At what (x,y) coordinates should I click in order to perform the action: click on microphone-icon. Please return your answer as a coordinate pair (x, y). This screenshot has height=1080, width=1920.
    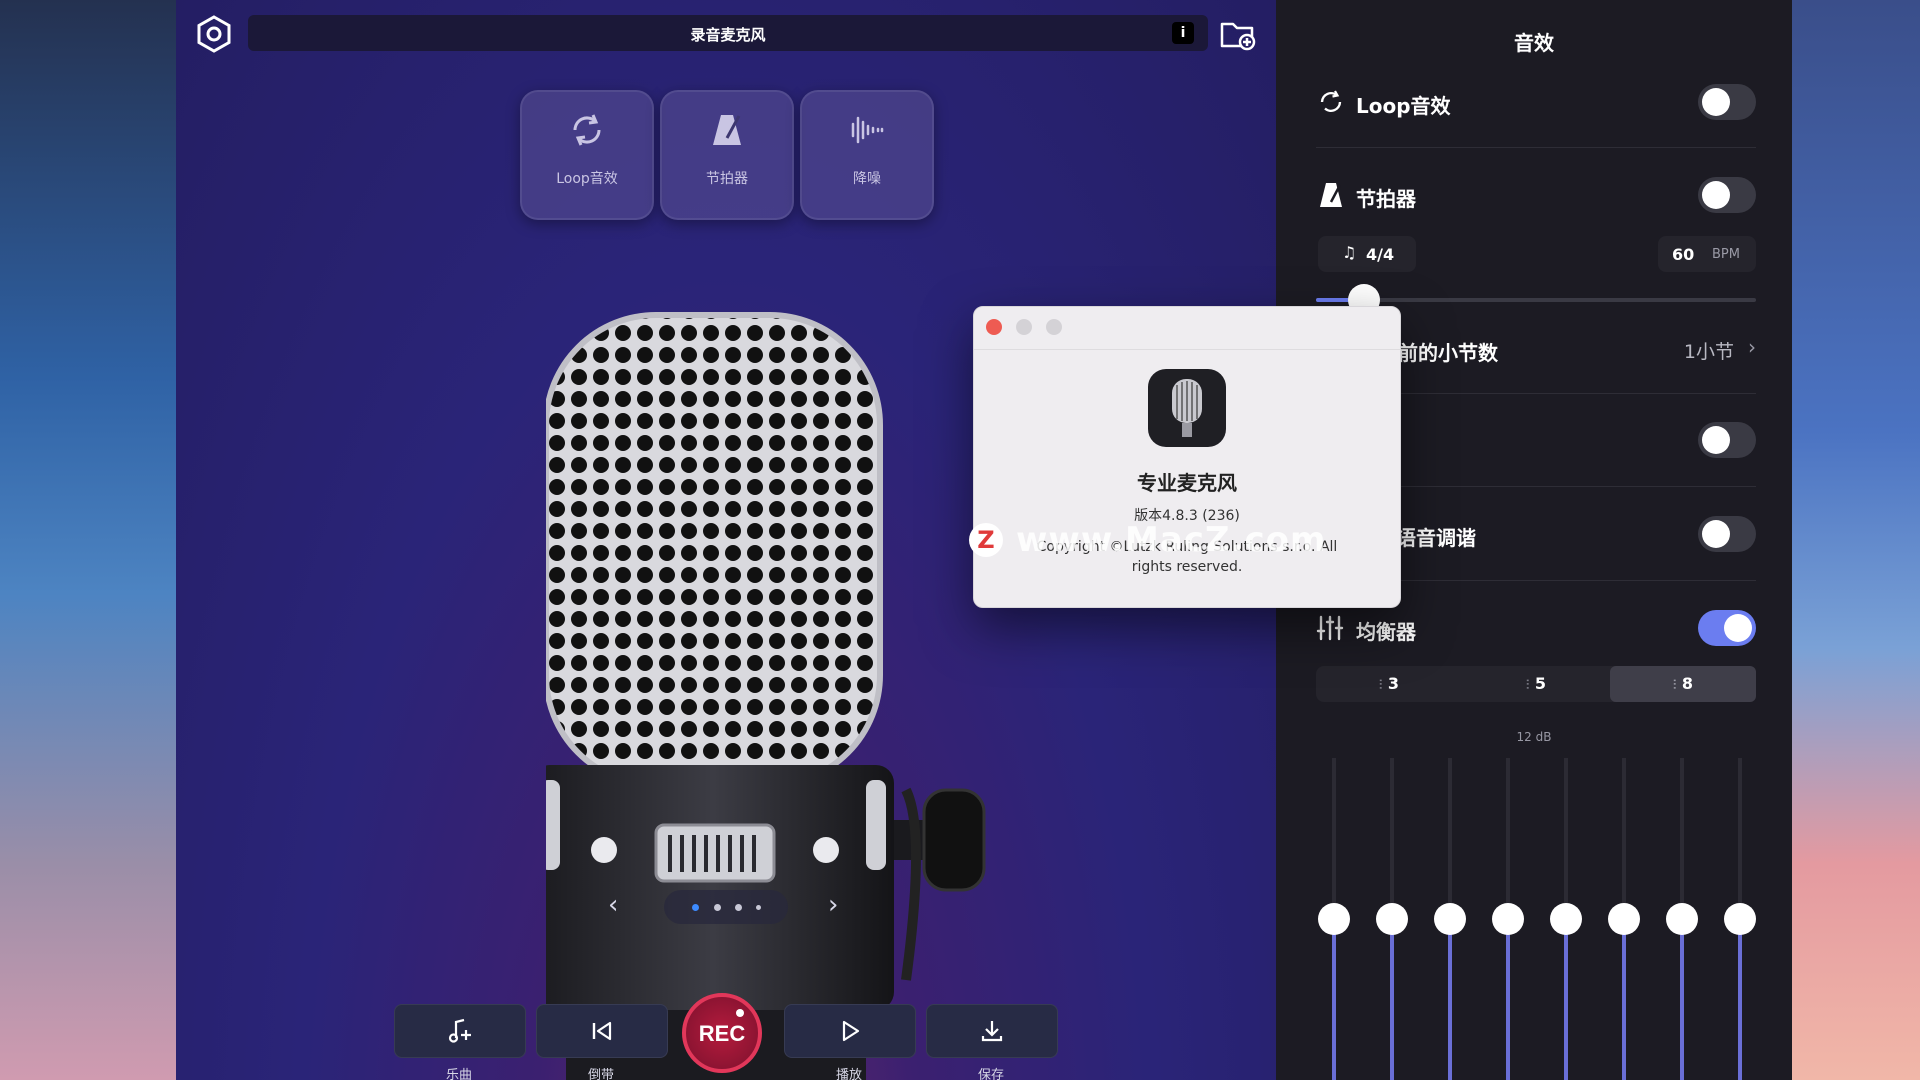
    Looking at the image, I should click on (1187, 408).